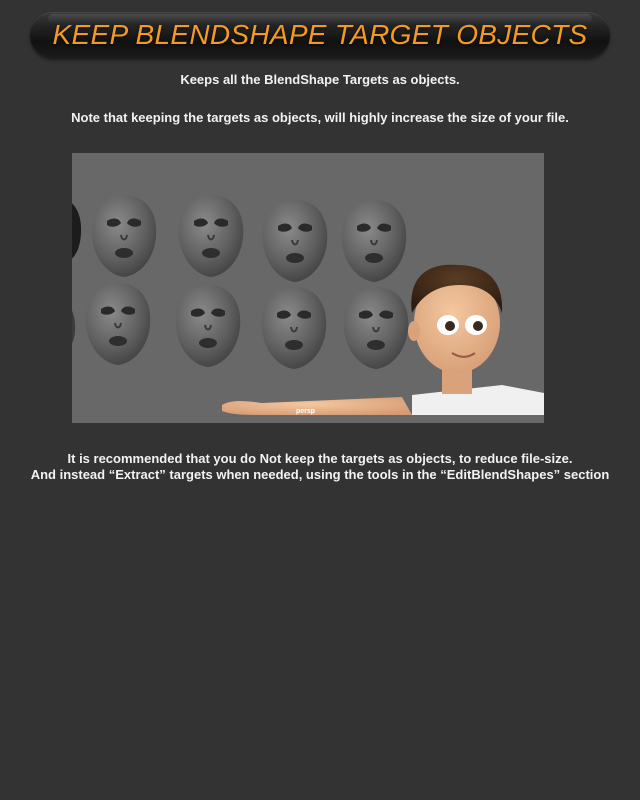 Image resolution: width=640 pixels, height=800 pixels. I want to click on partial-face-left-bottom, so click(74, 327).